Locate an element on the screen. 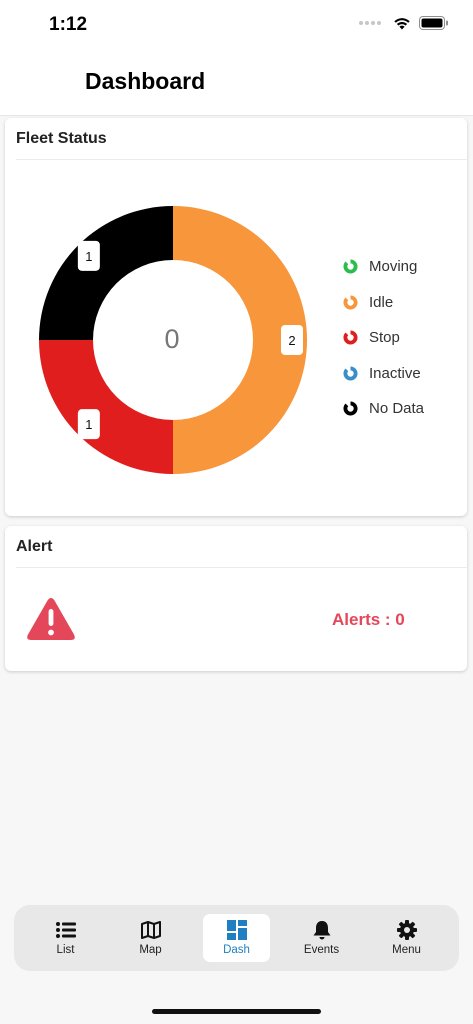 The image size is (473, 1024). alert-count: Alerts : 0 is located at coordinates (368, 620).